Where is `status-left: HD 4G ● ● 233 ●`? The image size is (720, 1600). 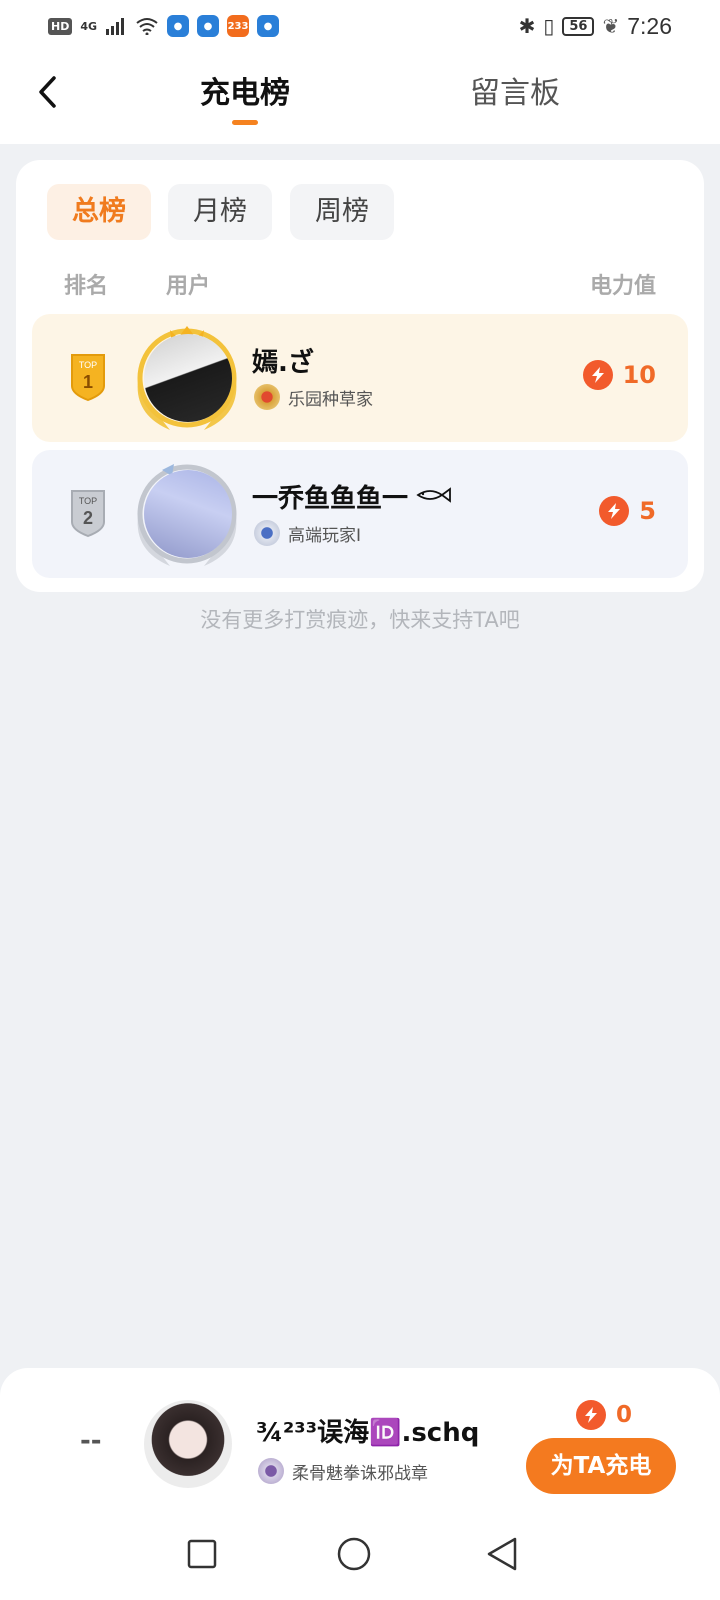
status-left: HD 4G ● ● 233 ● is located at coordinates (164, 26).